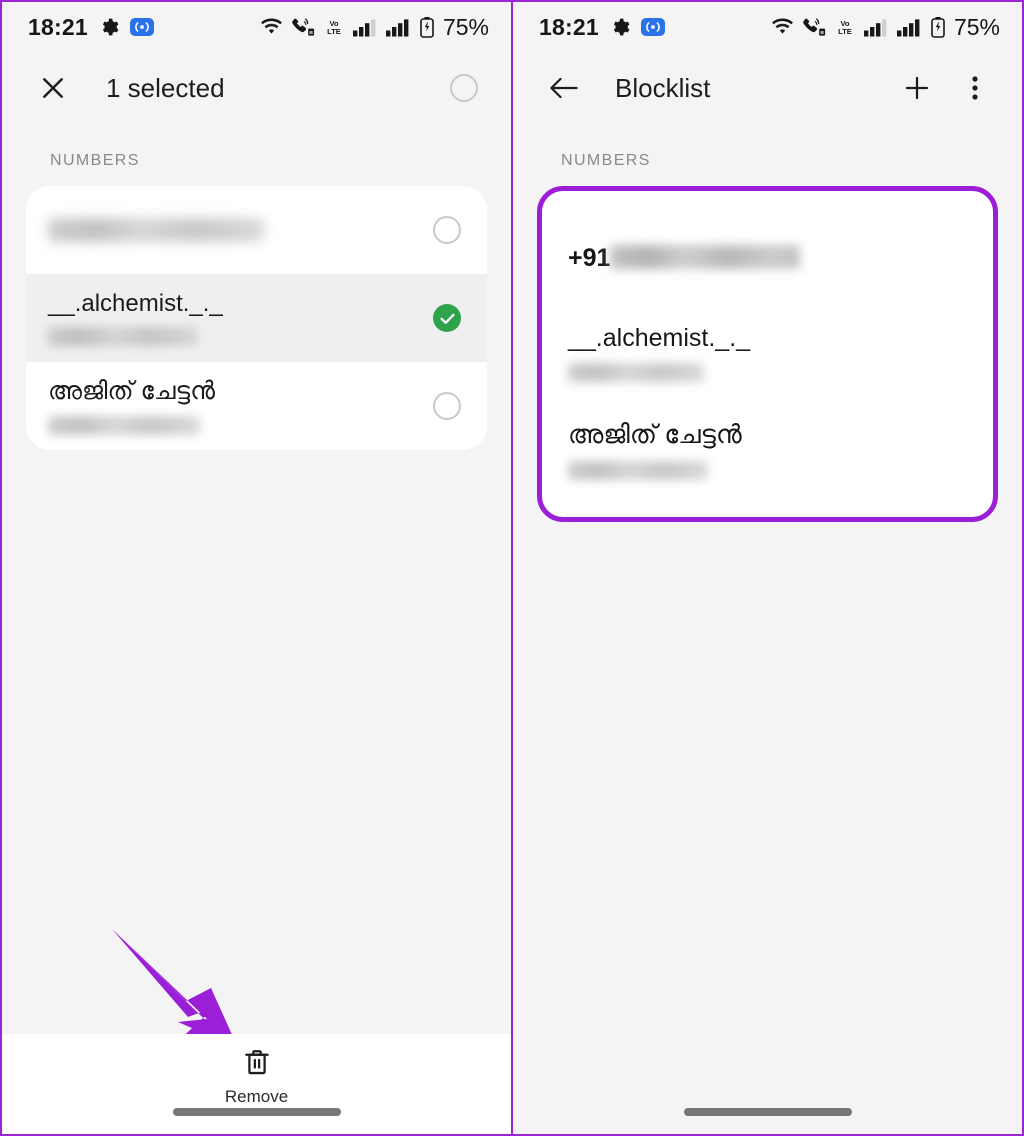 The image size is (1024, 1136). I want to click on numbers-card: __.alchemist._._ അജിത് ചേട്ടൻ, so click(256, 318).